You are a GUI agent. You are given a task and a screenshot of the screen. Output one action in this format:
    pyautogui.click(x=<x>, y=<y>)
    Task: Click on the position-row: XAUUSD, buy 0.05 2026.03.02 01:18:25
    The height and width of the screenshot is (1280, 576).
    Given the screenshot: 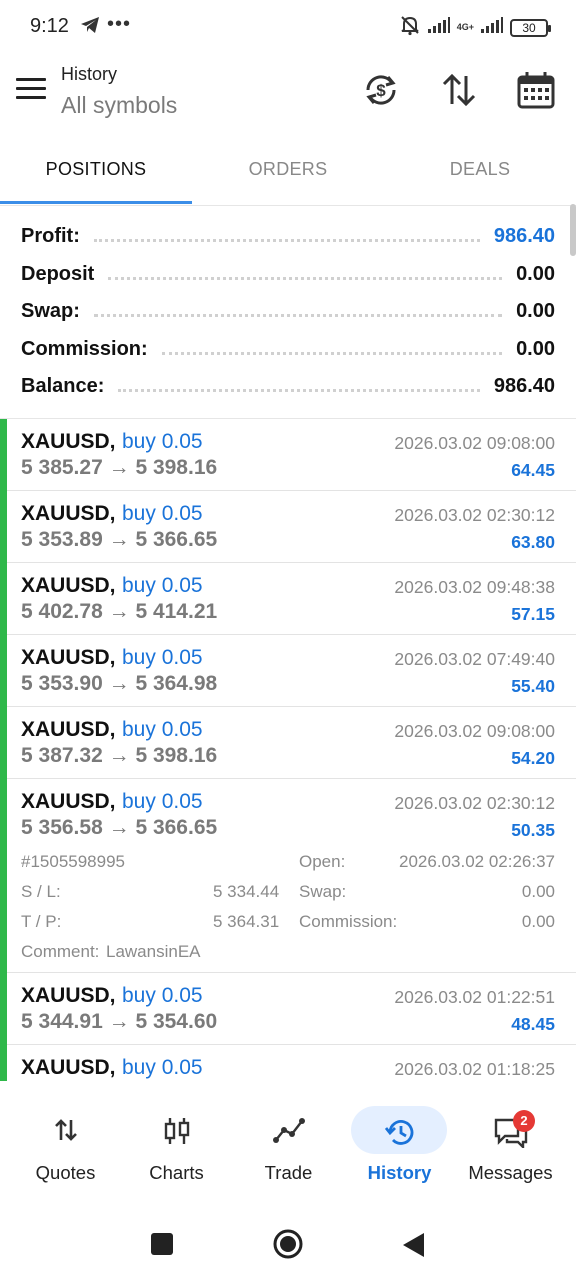 What is the action you would take?
    pyautogui.click(x=291, y=1063)
    